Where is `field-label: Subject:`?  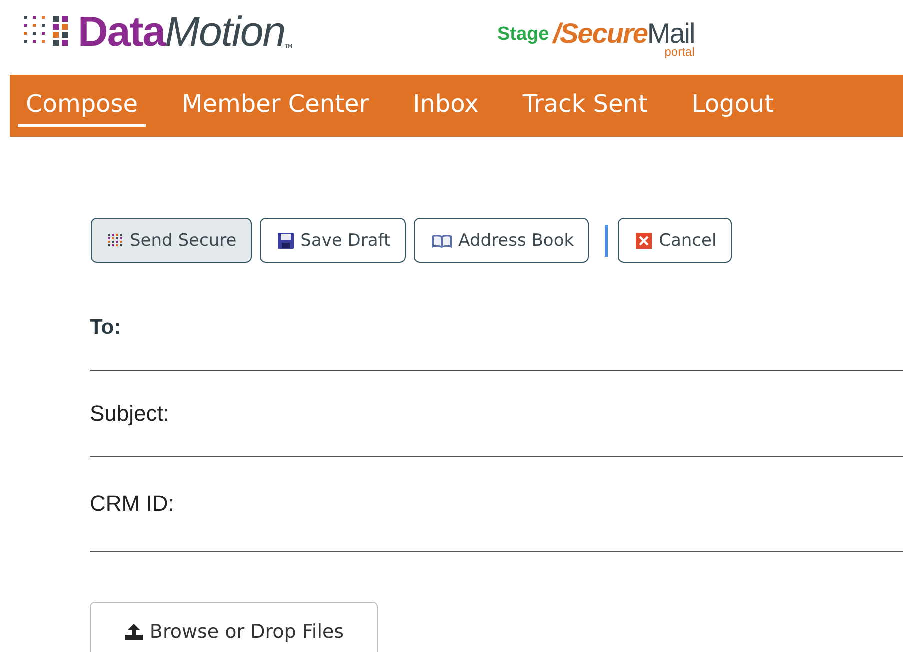 field-label: Subject: is located at coordinates (130, 413).